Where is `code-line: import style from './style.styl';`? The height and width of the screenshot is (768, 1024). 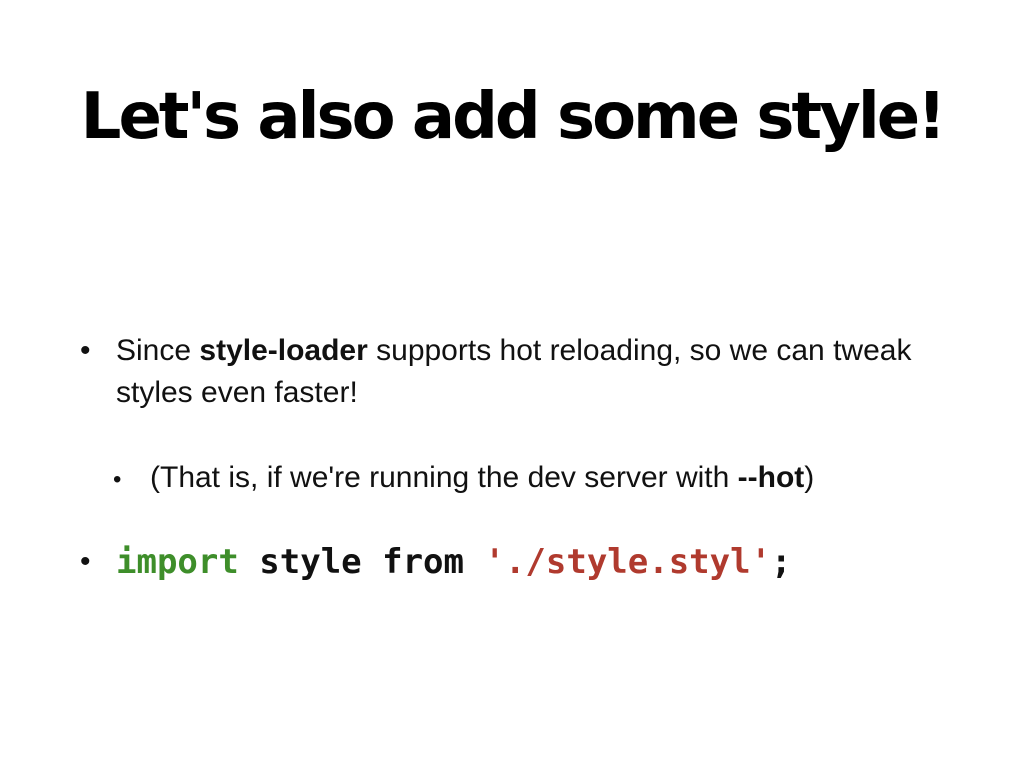 code-line: import style from './style.styl'; is located at coordinates (454, 562).